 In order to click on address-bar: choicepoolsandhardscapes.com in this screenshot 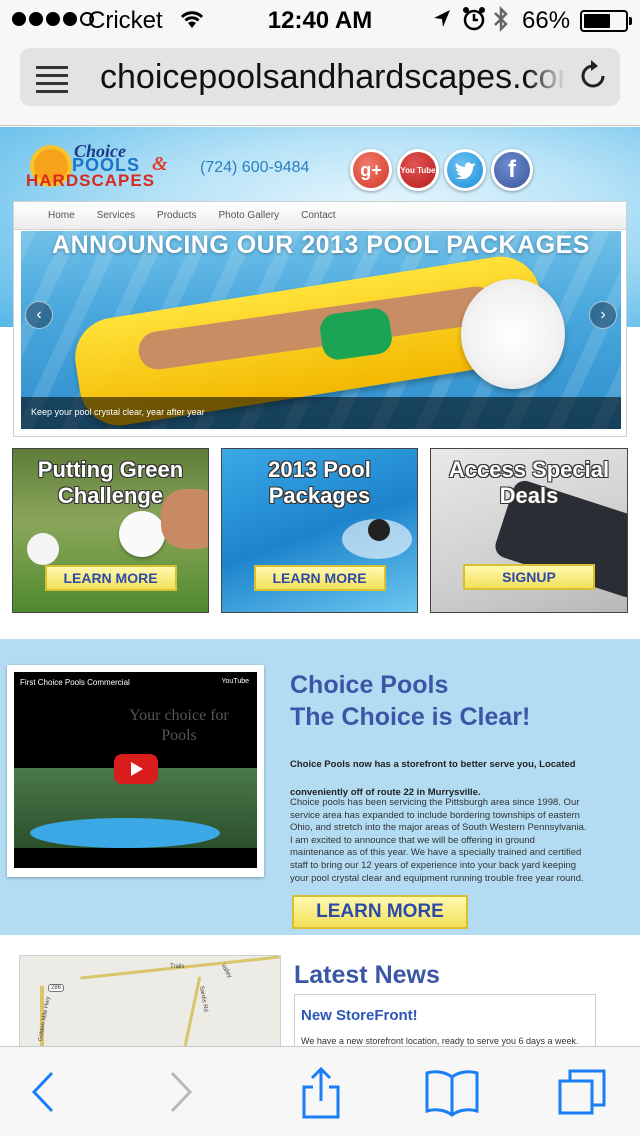, I will do `click(320, 77)`.